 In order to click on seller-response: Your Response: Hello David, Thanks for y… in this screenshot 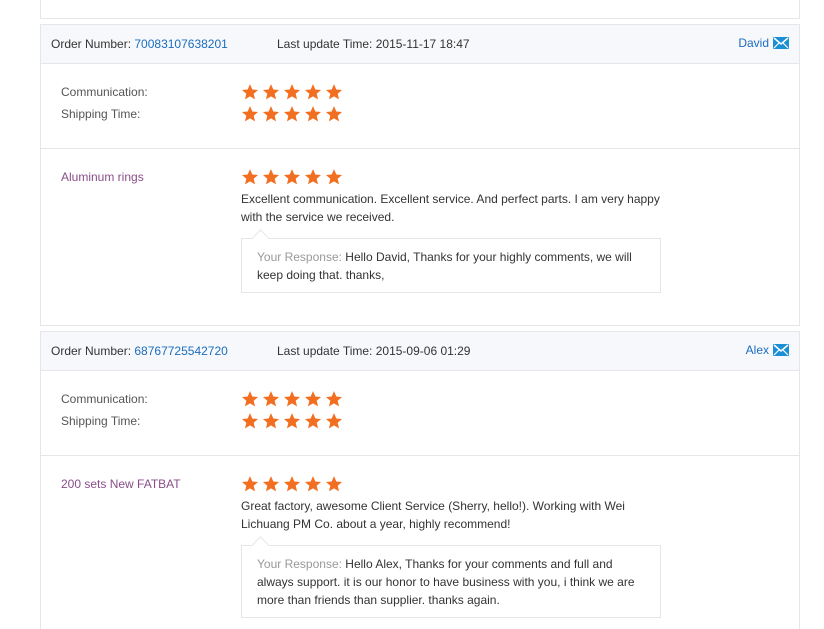, I will do `click(451, 265)`.